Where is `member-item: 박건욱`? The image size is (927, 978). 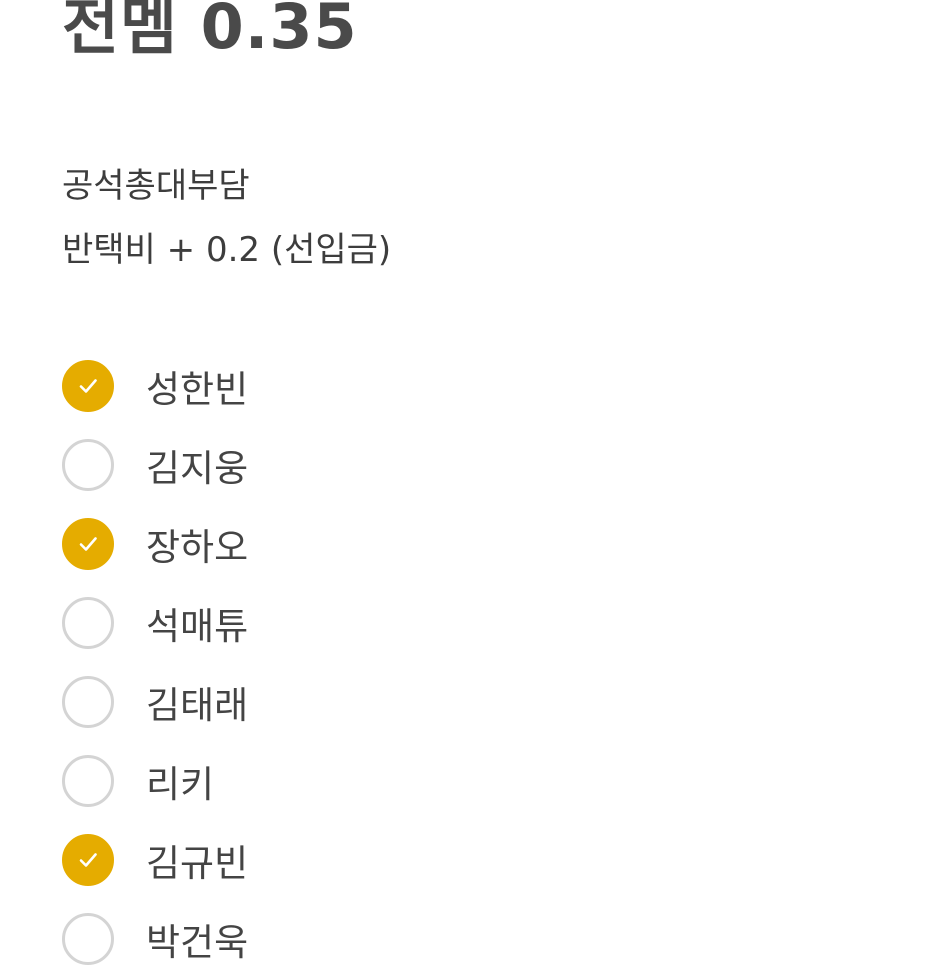
member-item: 박건욱 is located at coordinates (155, 938).